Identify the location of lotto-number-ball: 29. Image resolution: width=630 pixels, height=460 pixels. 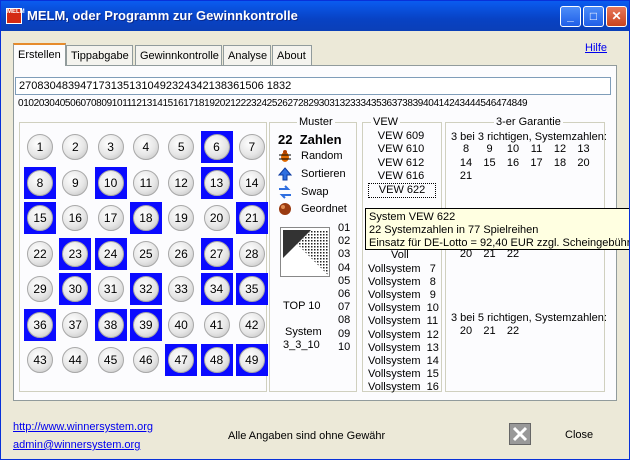
(40, 289).